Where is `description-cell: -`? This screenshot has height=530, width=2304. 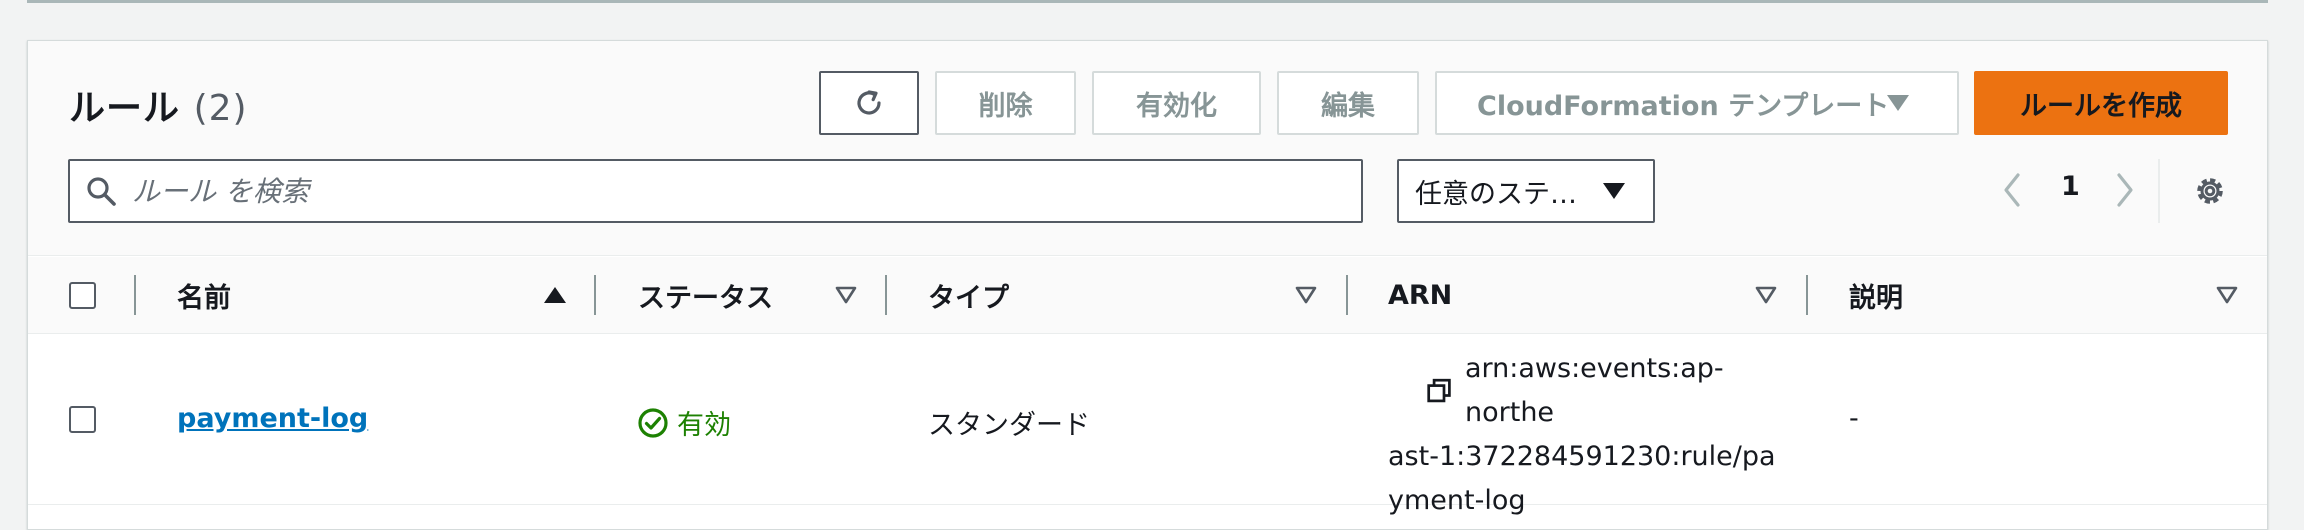
description-cell: - is located at coordinates (1854, 418).